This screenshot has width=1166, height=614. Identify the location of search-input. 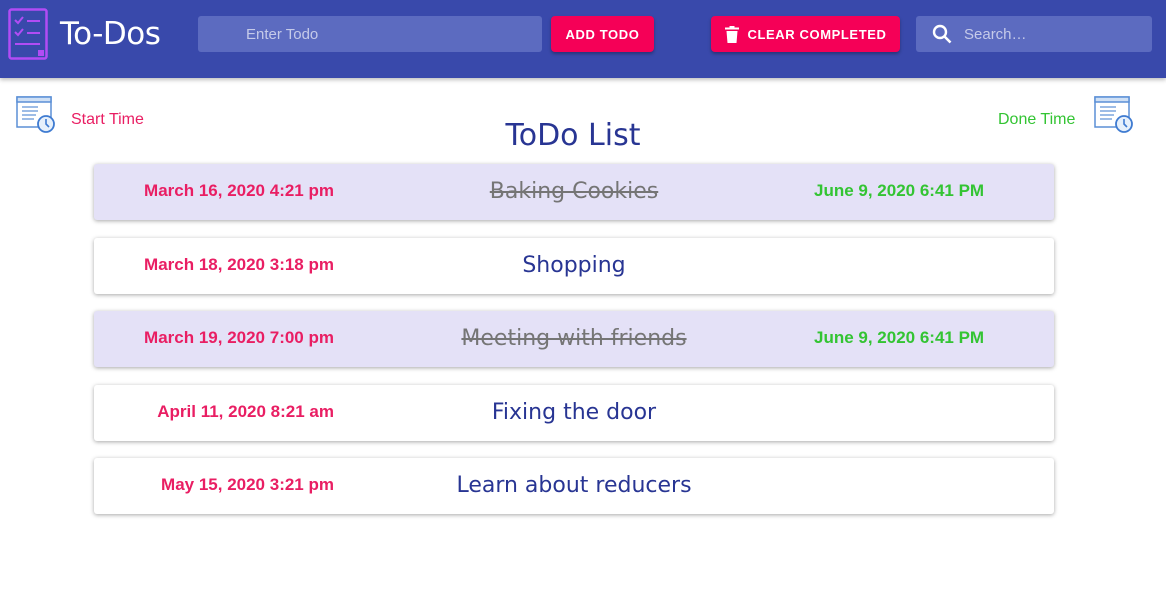
(1054, 34).